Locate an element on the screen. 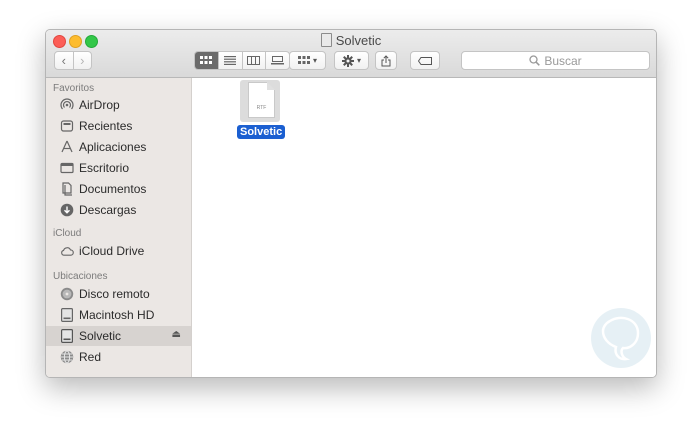 Image resolution: width=700 pixels, height=435 pixels. sidebar-item-aplicaciones: Aplicaciones is located at coordinates (118, 147).